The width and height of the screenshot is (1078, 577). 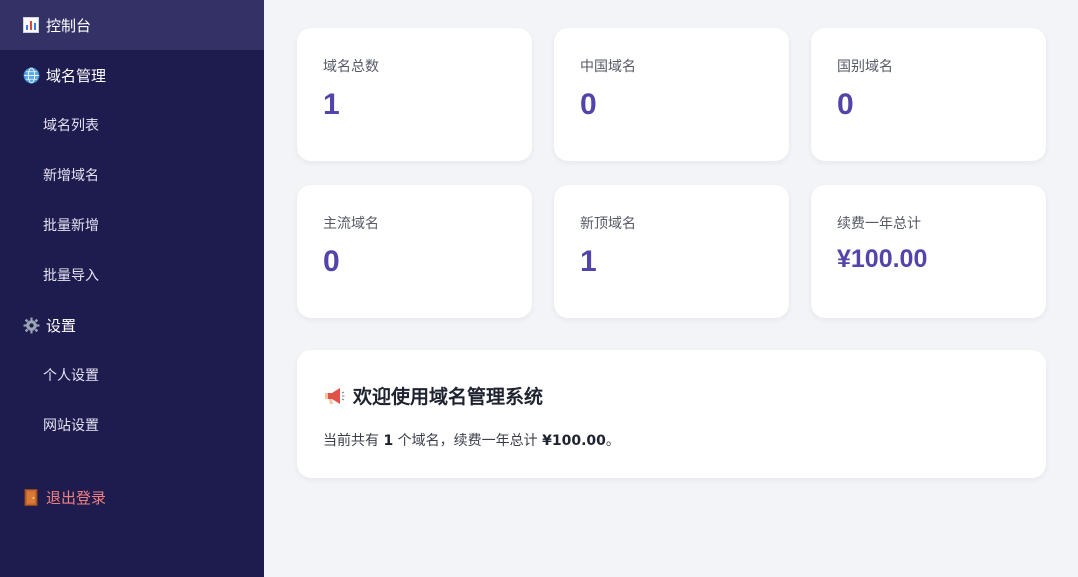 I want to click on sidebar-item-personal-settings: 个人设置, so click(x=132, y=375).